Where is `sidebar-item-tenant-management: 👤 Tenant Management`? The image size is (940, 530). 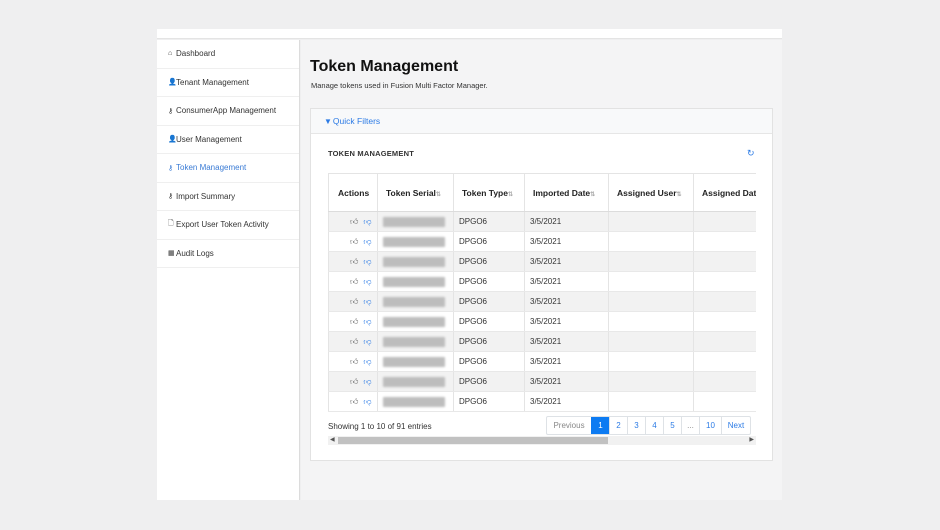 sidebar-item-tenant-management: 👤 Tenant Management is located at coordinates (228, 83).